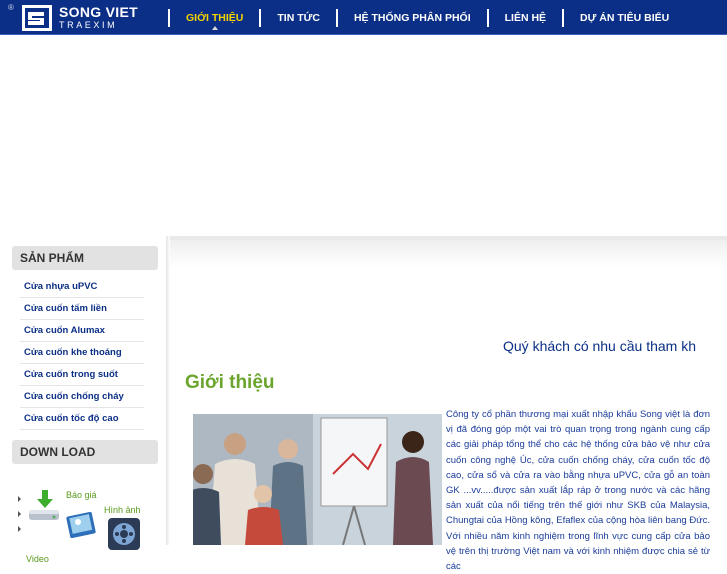 This screenshot has width=727, height=574. I want to click on nav-tin-tuc: TIN TỨC, so click(298, 17).